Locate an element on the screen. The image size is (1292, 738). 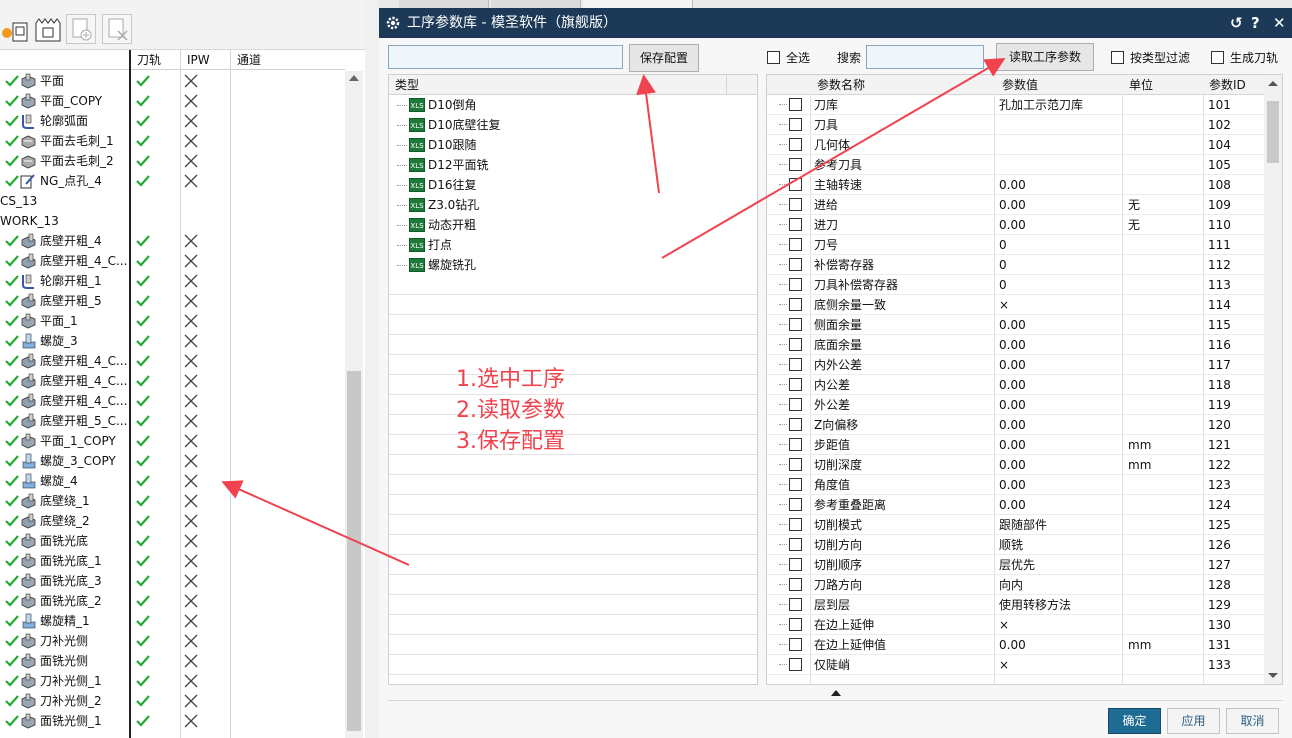
operation-row: NG_点孔_4 is located at coordinates (172, 181).